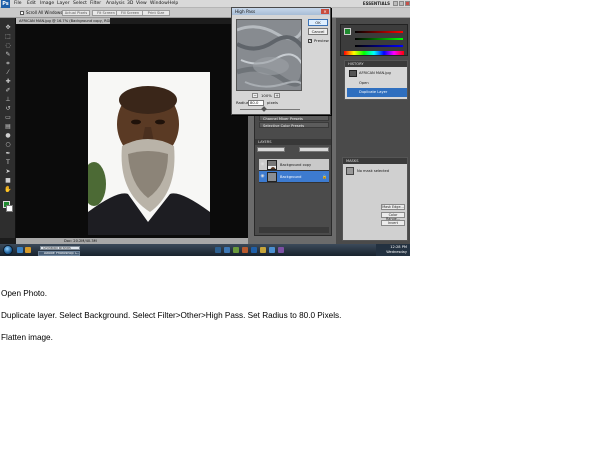 The image size is (600, 463). What do you see at coordinates (173, 4) in the screenshot?
I see `menu-help: Help` at bounding box center [173, 4].